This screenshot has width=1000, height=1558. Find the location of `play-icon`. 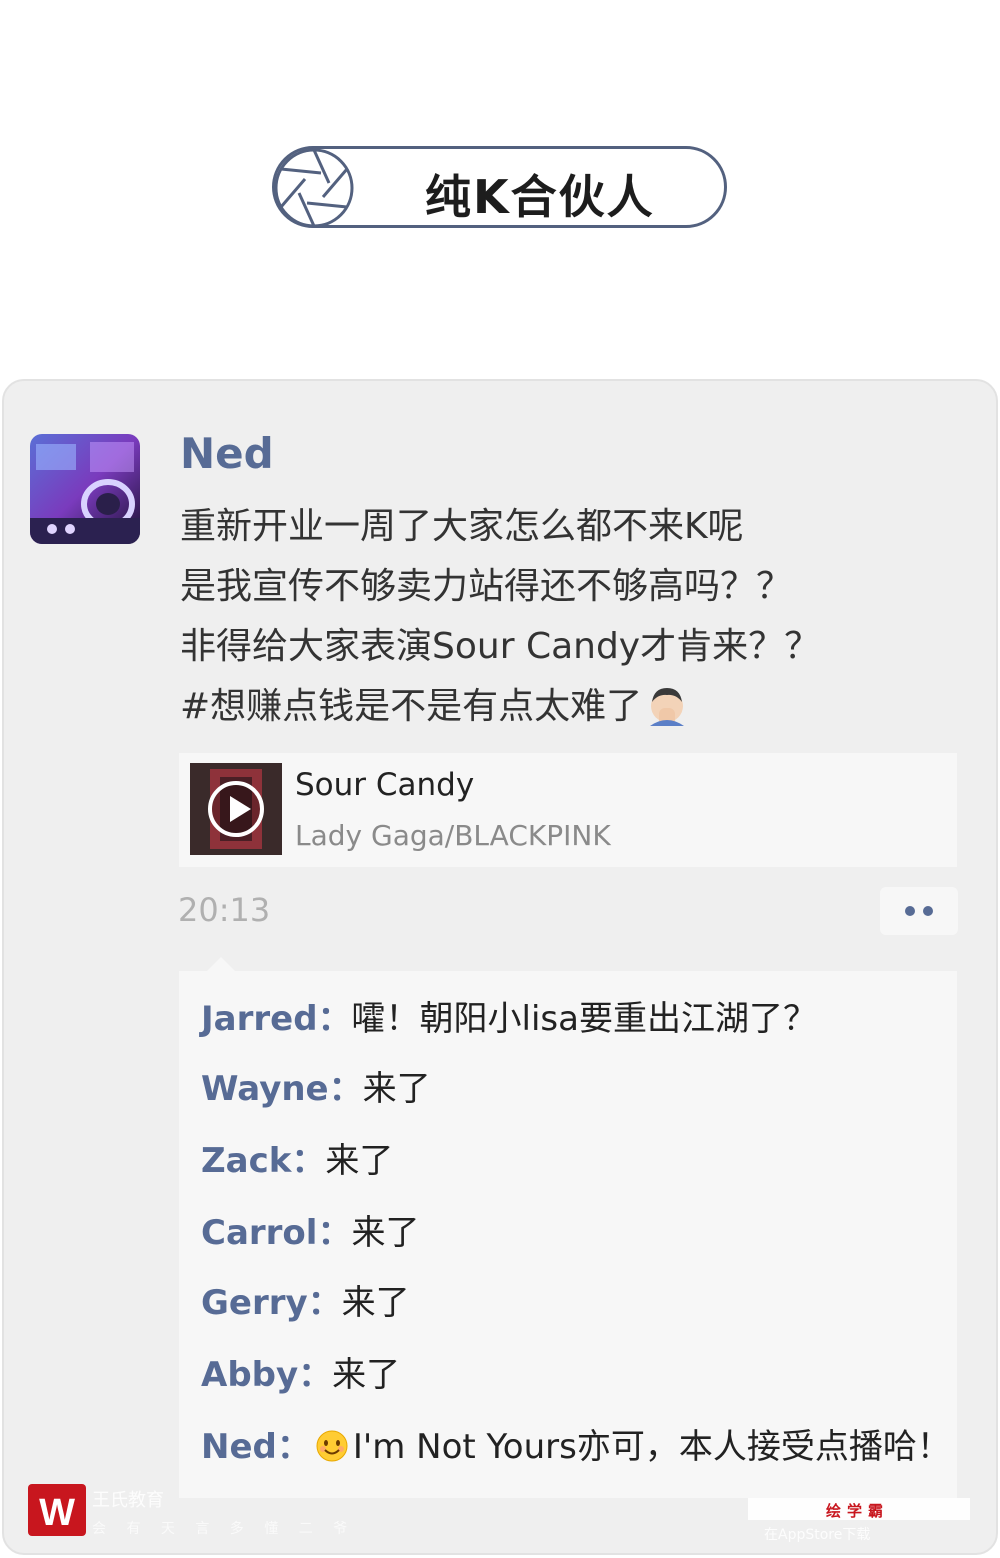

play-icon is located at coordinates (236, 809).